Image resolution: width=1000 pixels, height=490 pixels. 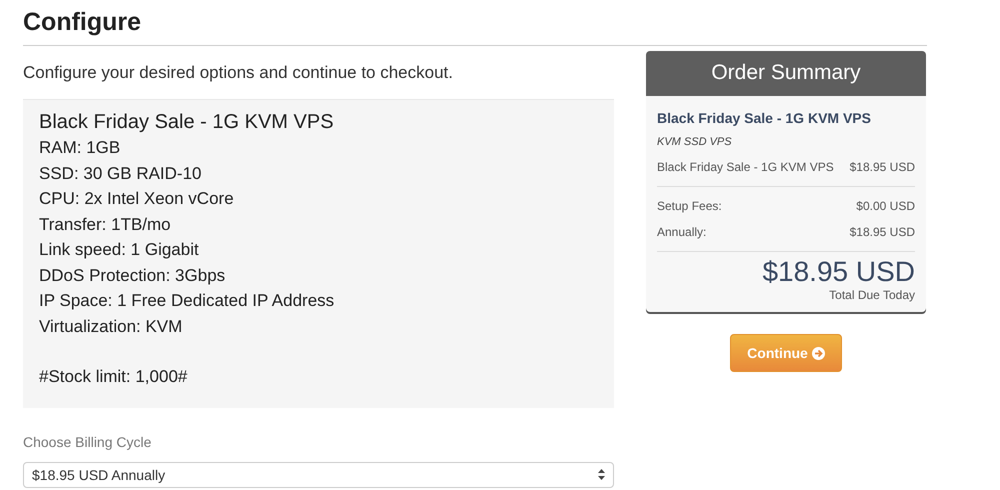 What do you see at coordinates (119, 250) in the screenshot?
I see `product-detail: Link speed: 1 Gigabit` at bounding box center [119, 250].